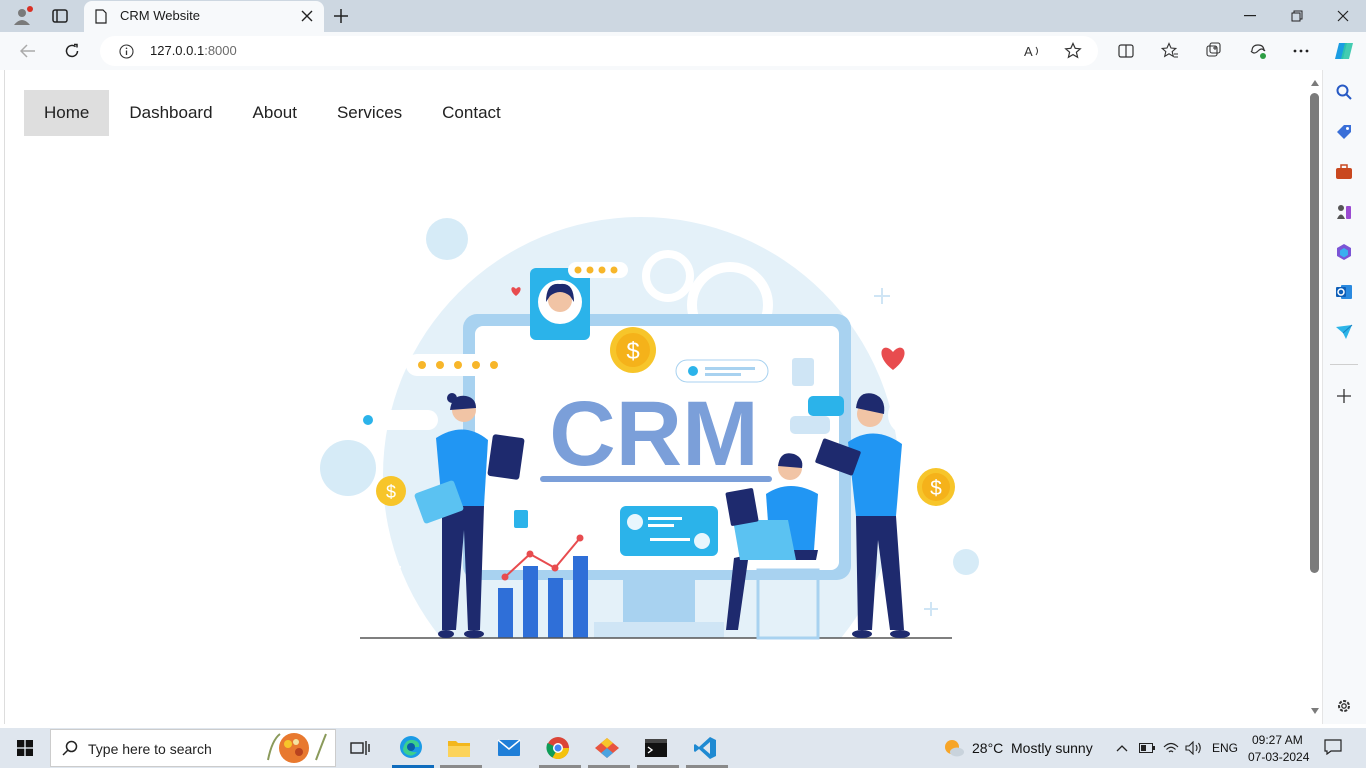  Describe the element at coordinates (1344, 364) in the screenshot. I see `sidebar-divider` at that location.